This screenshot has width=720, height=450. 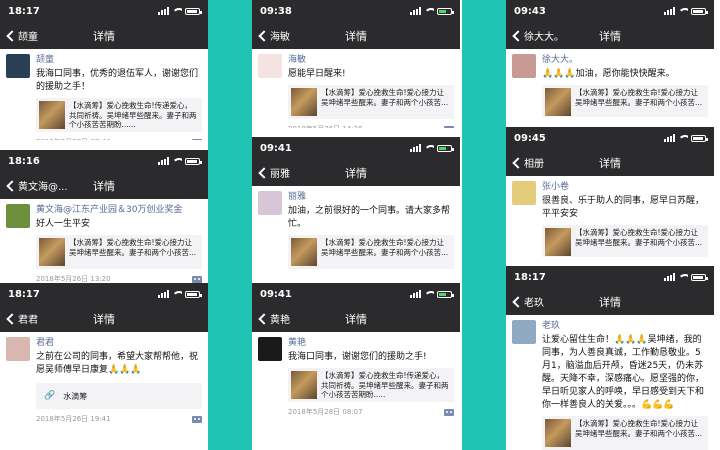 I want to click on back-button: 君君, so click(x=19, y=318).